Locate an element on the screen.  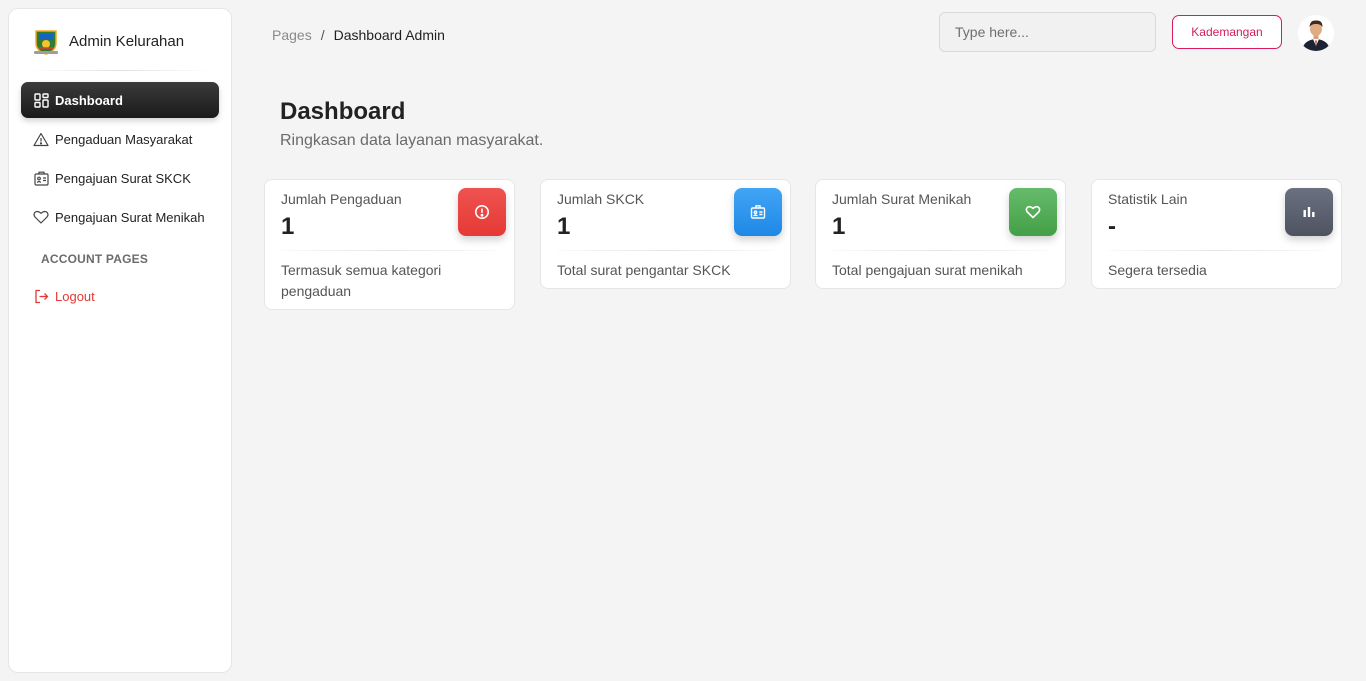
avatar is located at coordinates (1316, 33).